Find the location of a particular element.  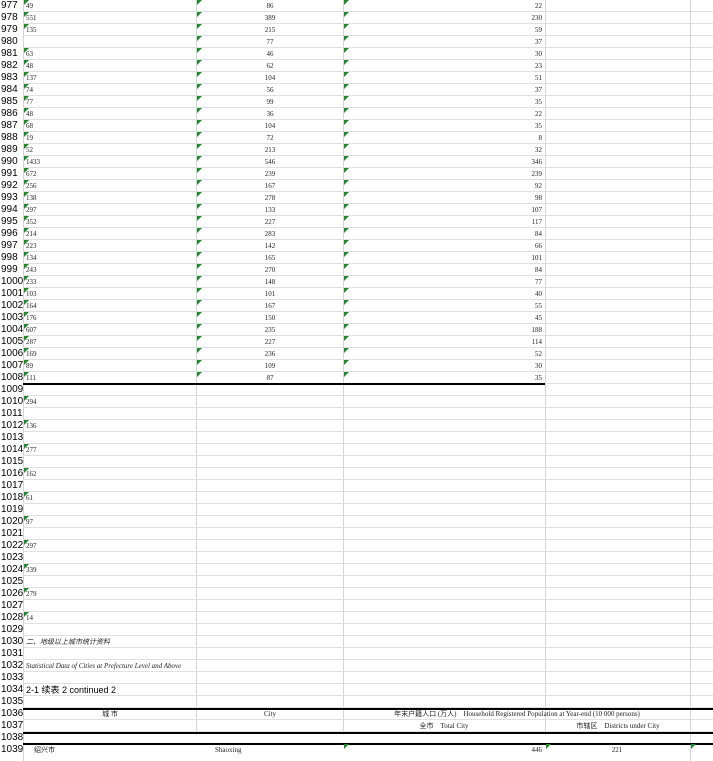

row-number: 994 is located at coordinates (12, 210).